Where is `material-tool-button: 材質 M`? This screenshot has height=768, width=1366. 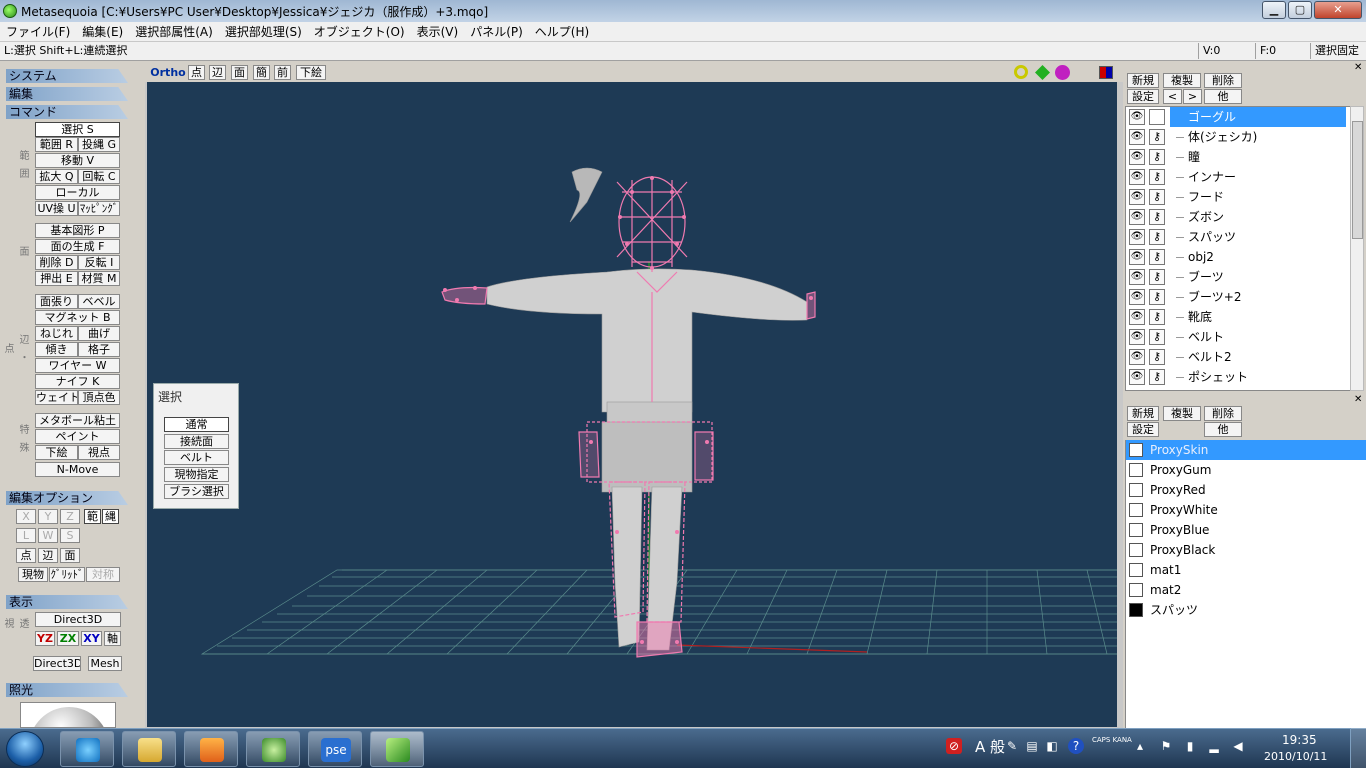
material-tool-button: 材質 M is located at coordinates (99, 278).